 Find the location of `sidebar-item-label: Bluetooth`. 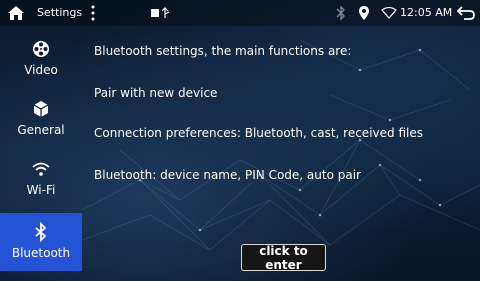

sidebar-item-label: Bluetooth is located at coordinates (41, 253).